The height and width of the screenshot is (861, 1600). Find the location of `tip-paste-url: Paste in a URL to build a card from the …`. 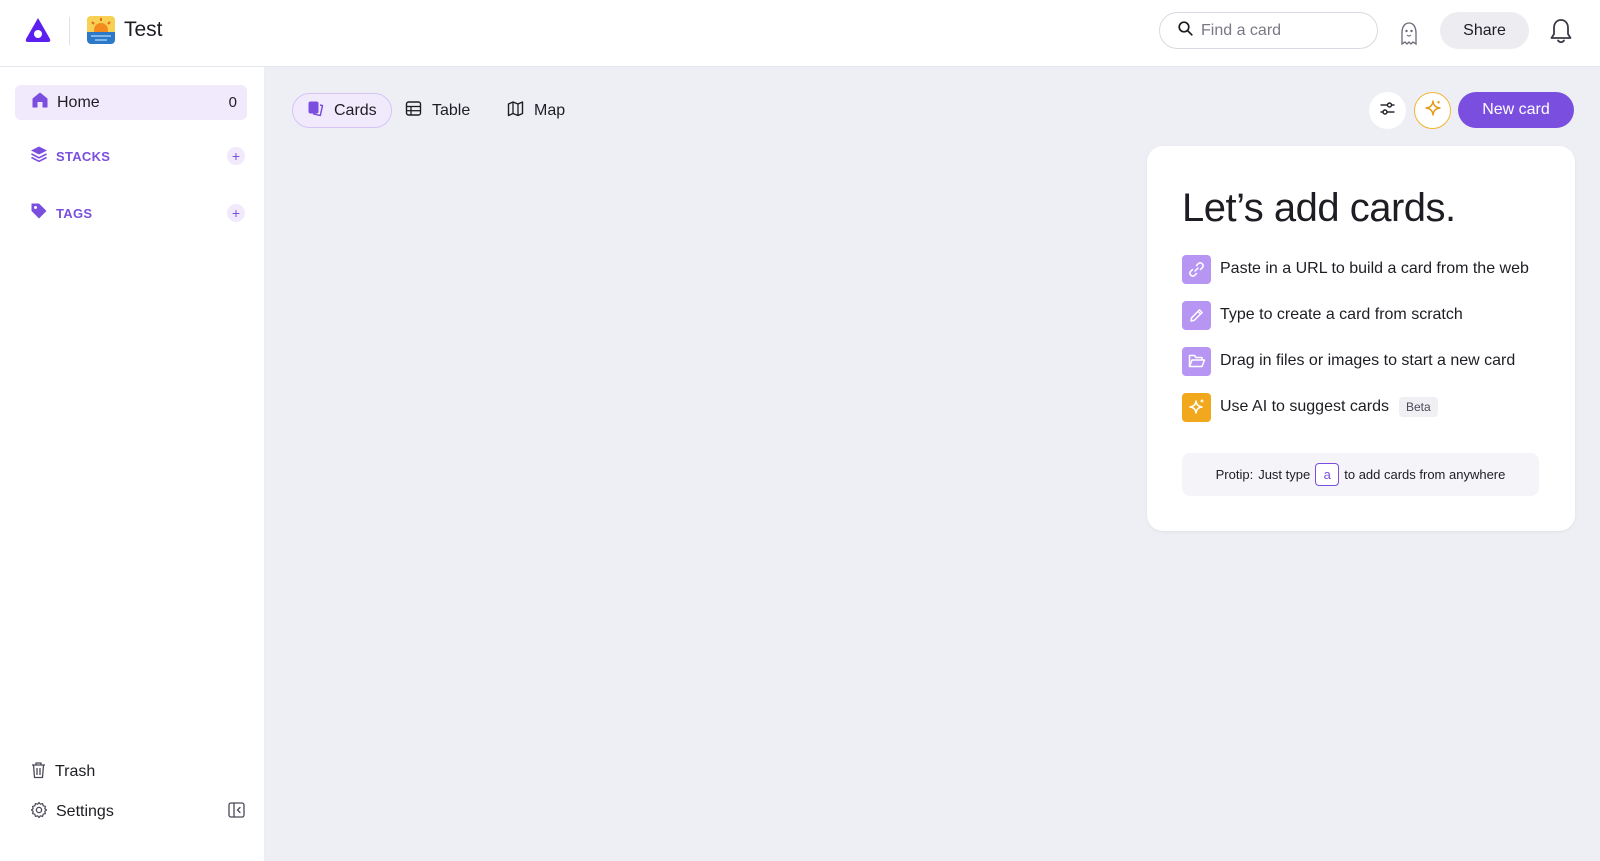

tip-paste-url: Paste in a URL to build a card from the … is located at coordinates (1355, 269).